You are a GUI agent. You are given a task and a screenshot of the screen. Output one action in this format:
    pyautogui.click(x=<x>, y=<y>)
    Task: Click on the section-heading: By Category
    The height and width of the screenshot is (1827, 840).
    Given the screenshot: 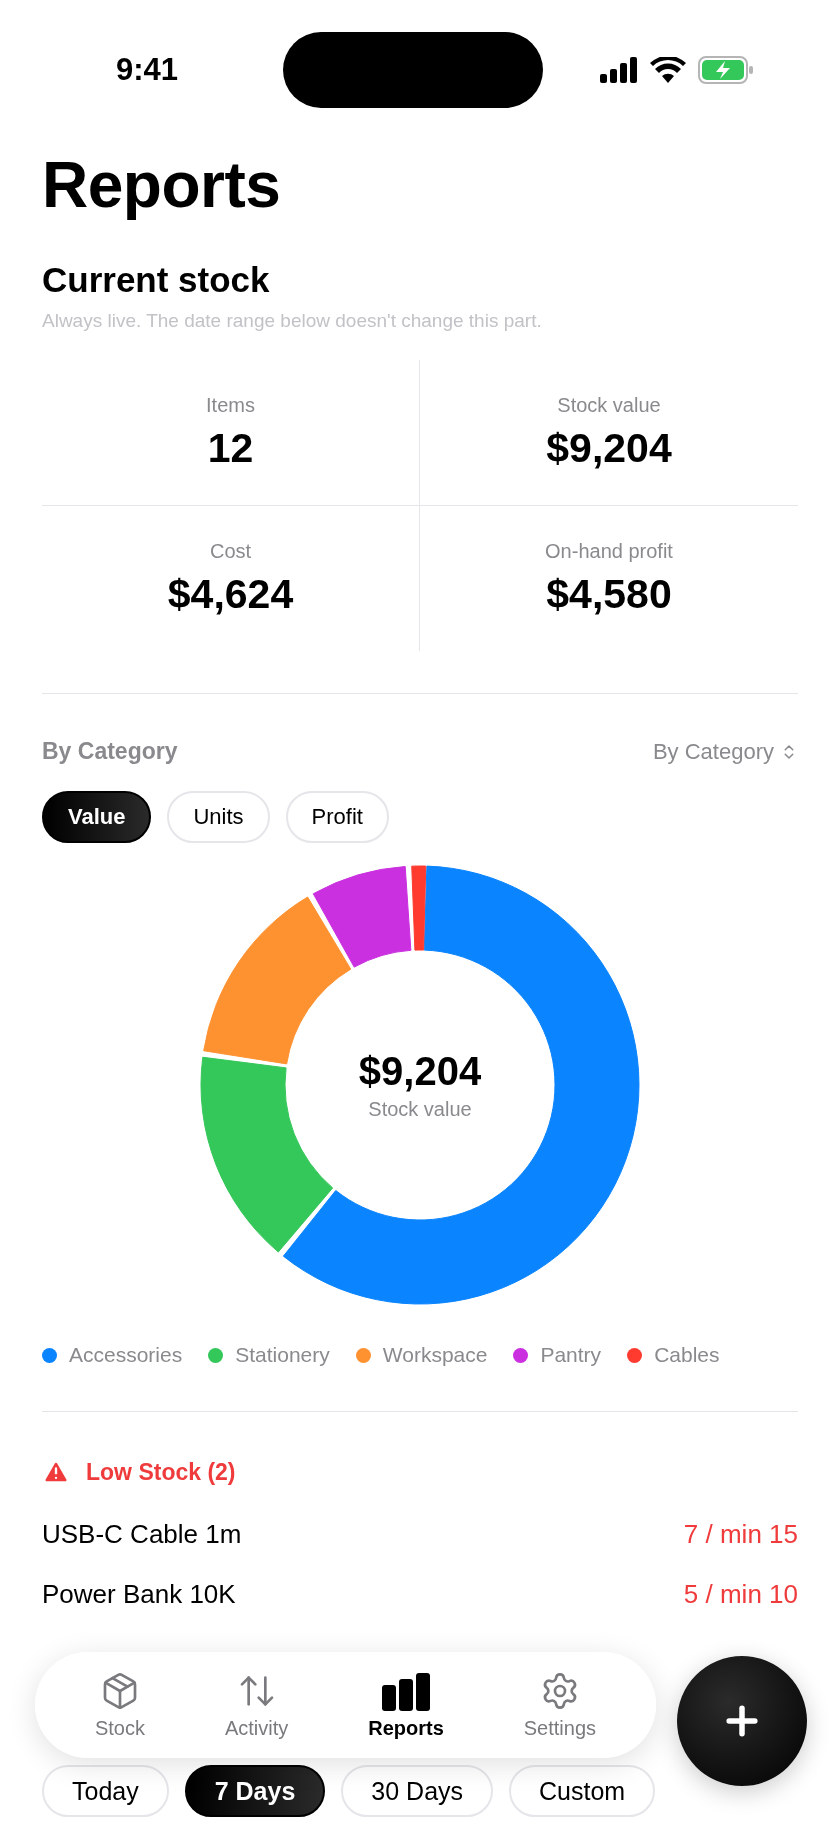 What is the action you would take?
    pyautogui.click(x=110, y=751)
    